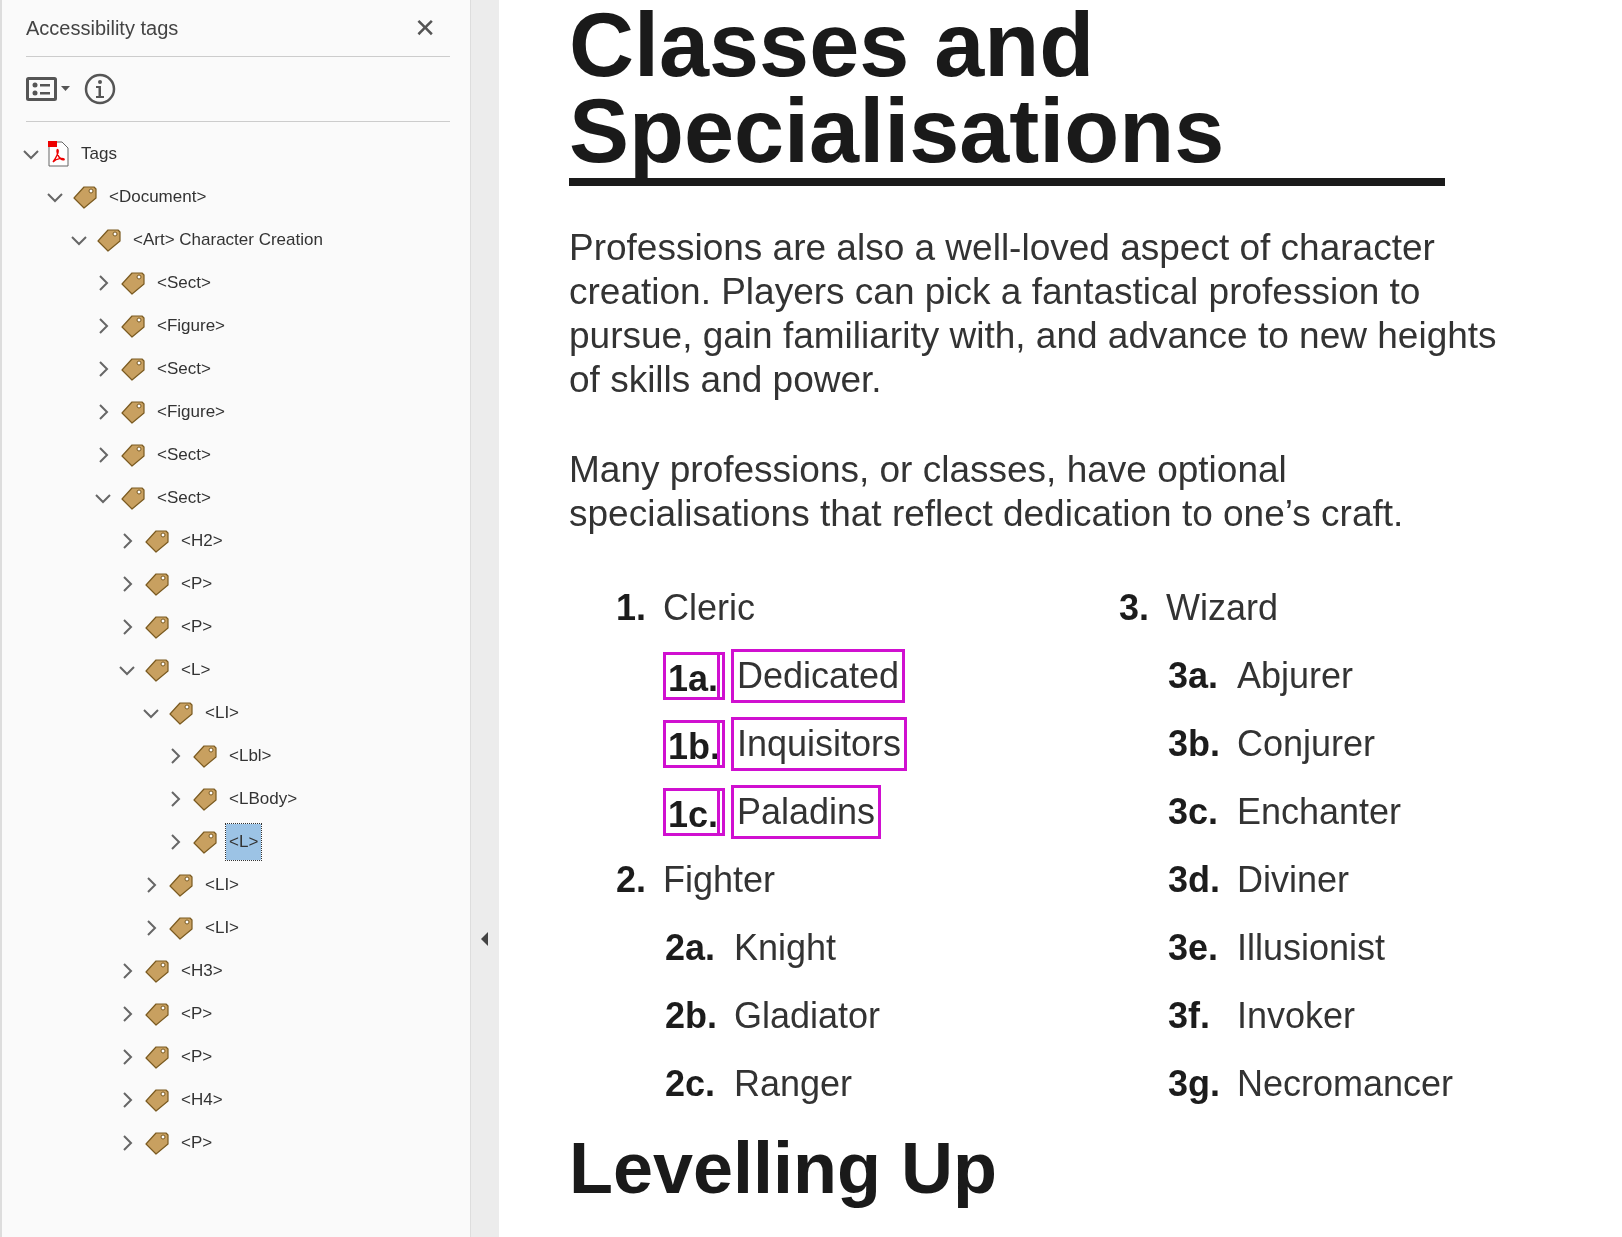  Describe the element at coordinates (819, 744) in the screenshot. I see `sublist-item: Inquisitors` at that location.